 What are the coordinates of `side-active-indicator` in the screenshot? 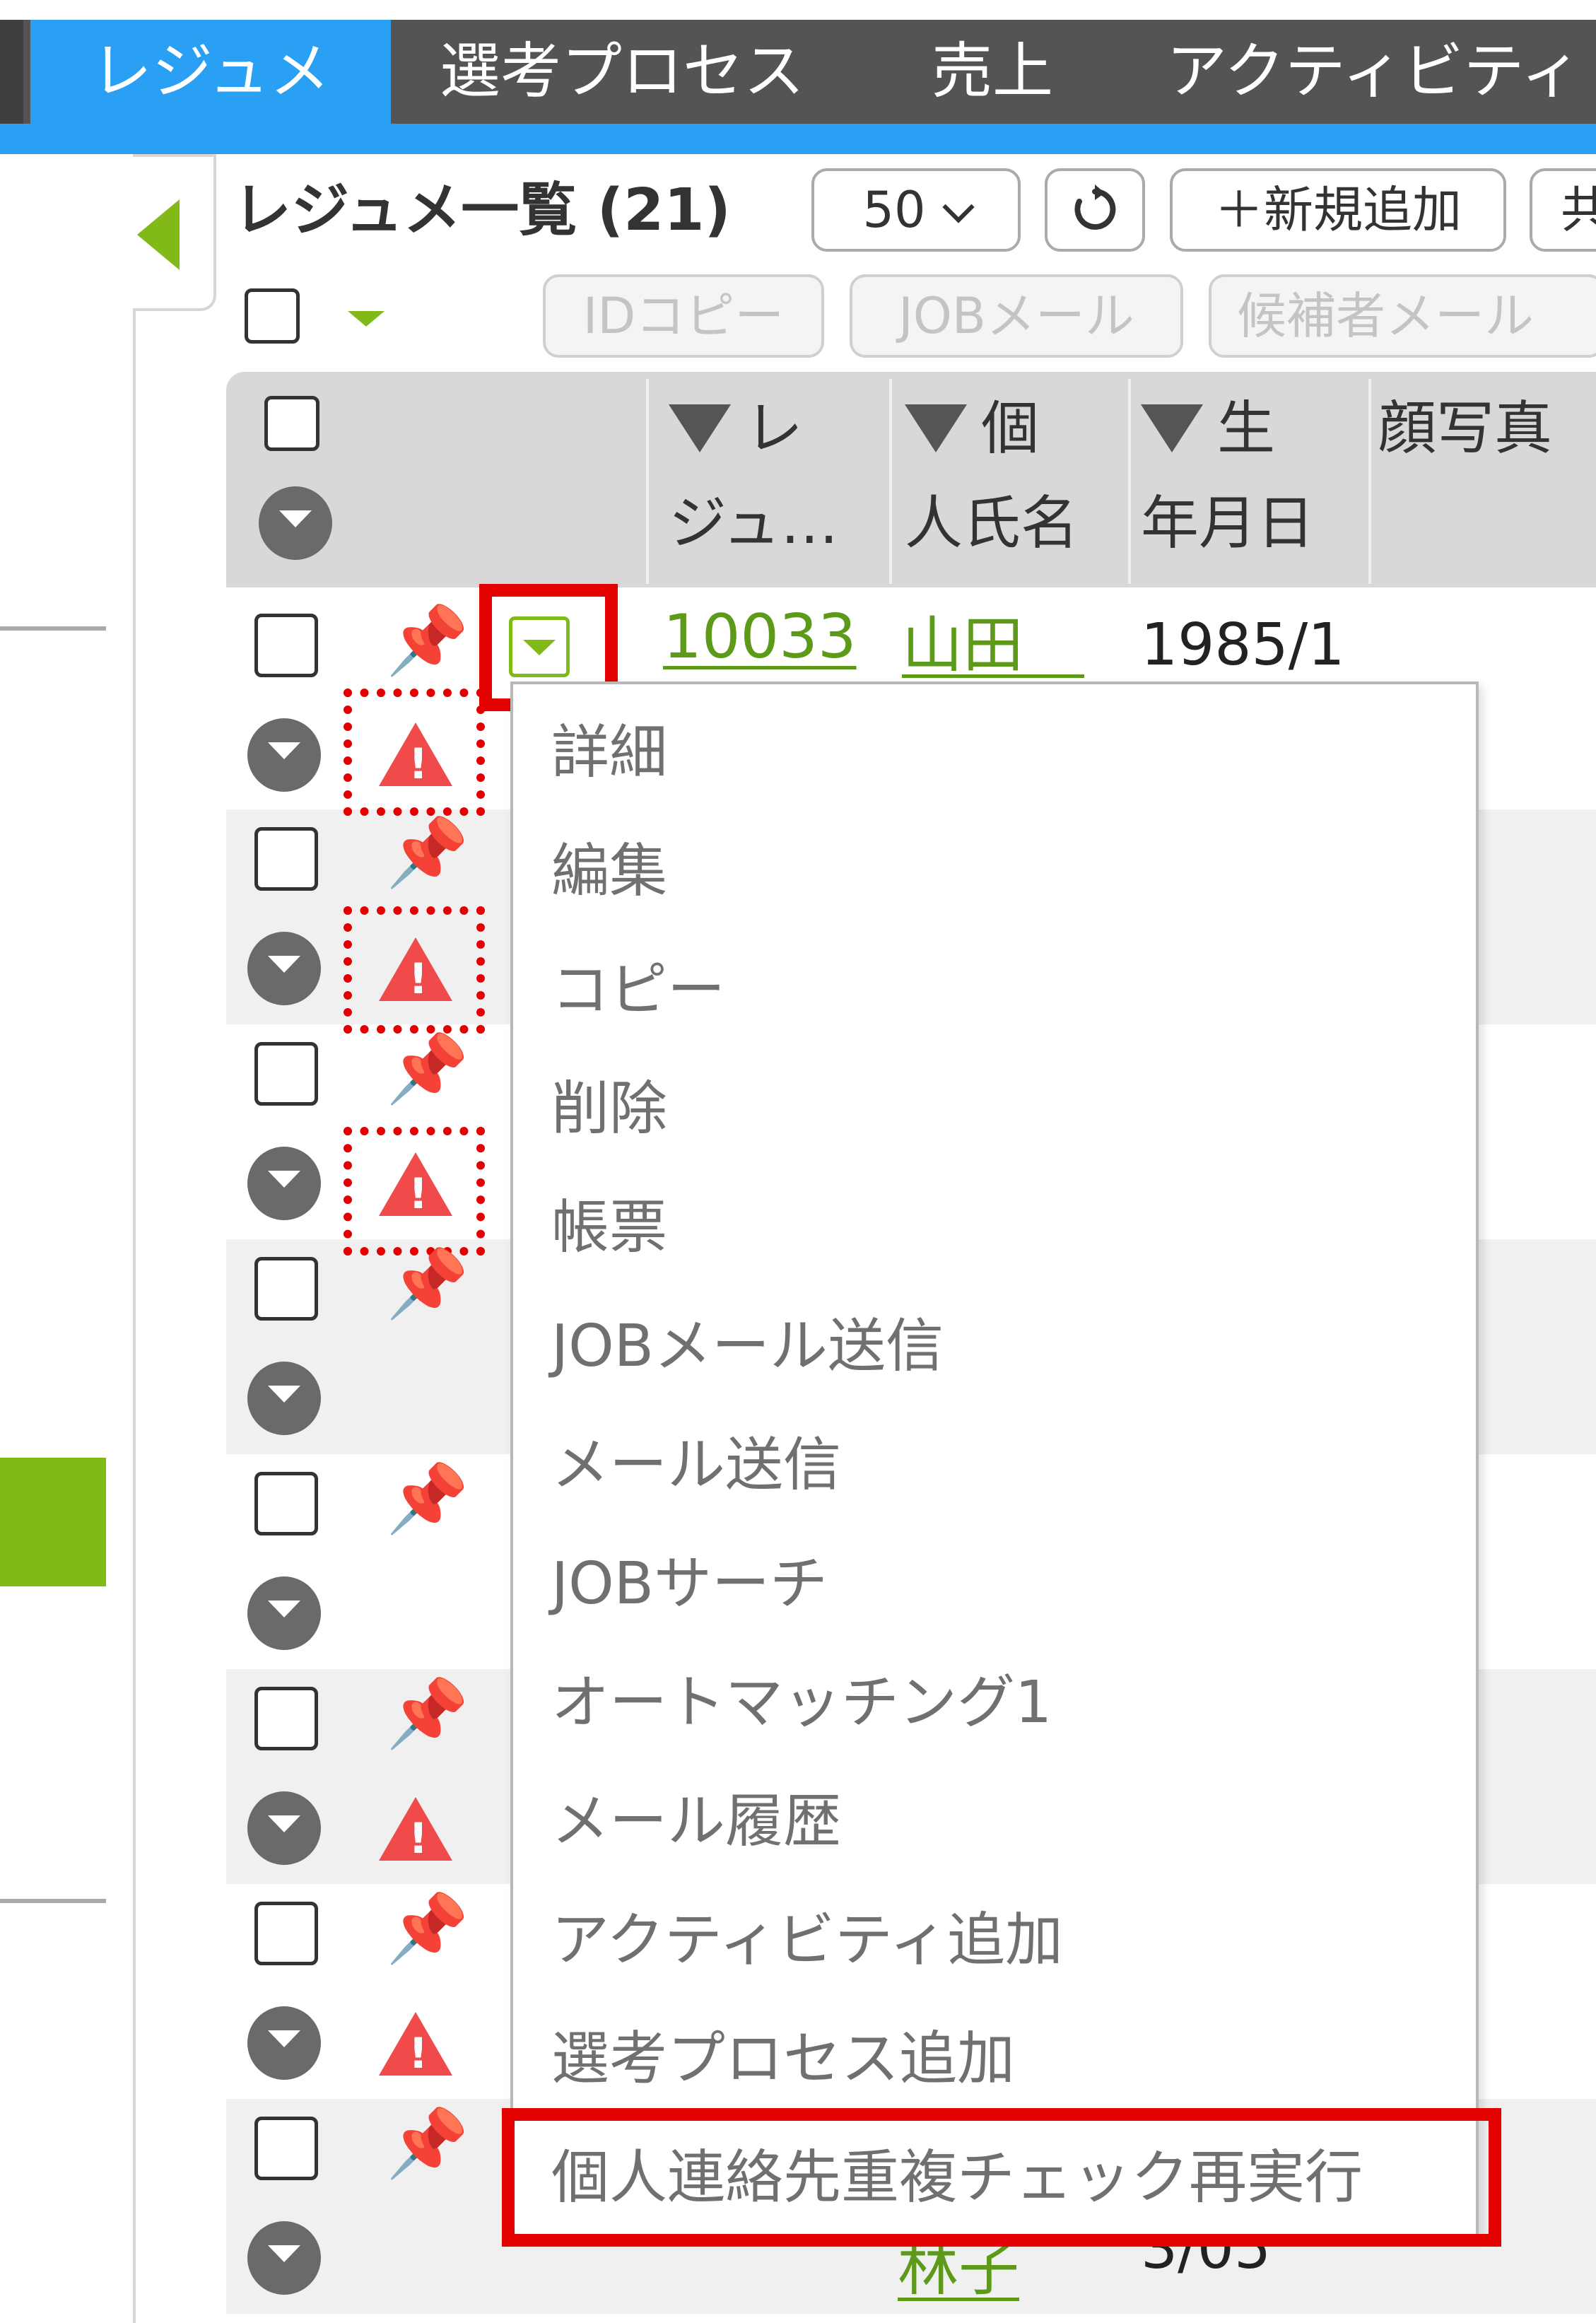 It's located at (53, 1522).